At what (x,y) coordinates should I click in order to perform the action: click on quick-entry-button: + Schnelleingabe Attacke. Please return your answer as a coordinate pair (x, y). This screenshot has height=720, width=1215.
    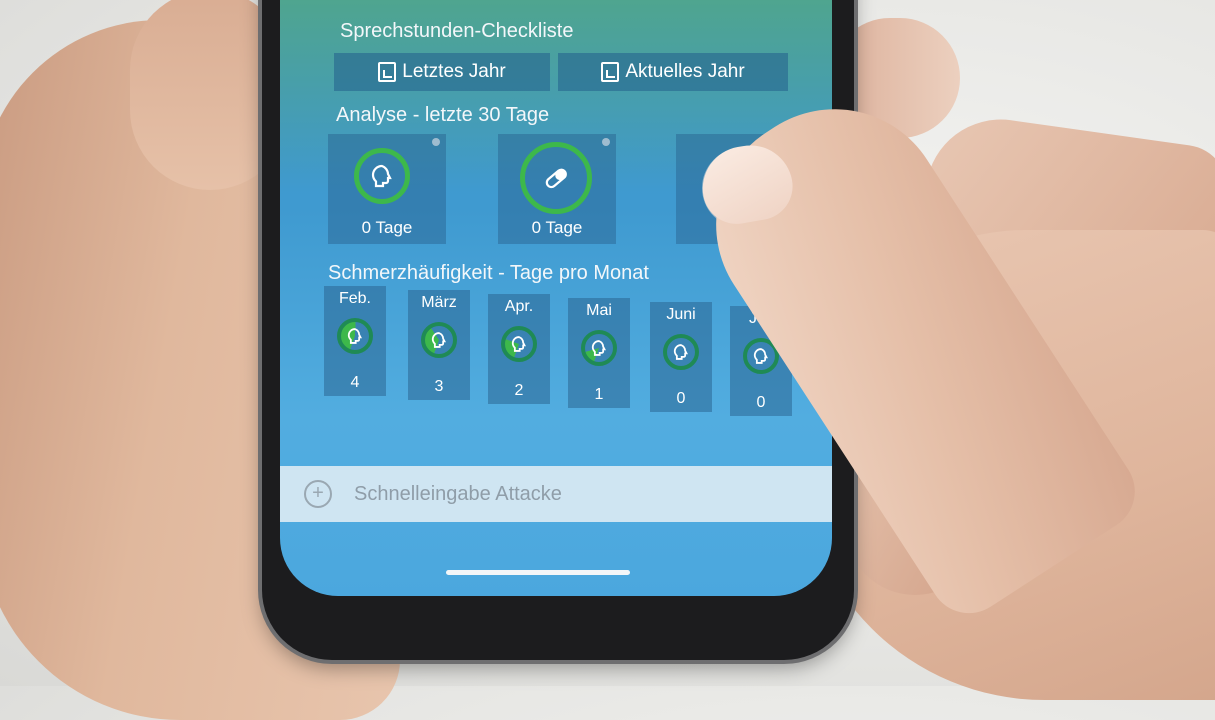
    Looking at the image, I should click on (556, 494).